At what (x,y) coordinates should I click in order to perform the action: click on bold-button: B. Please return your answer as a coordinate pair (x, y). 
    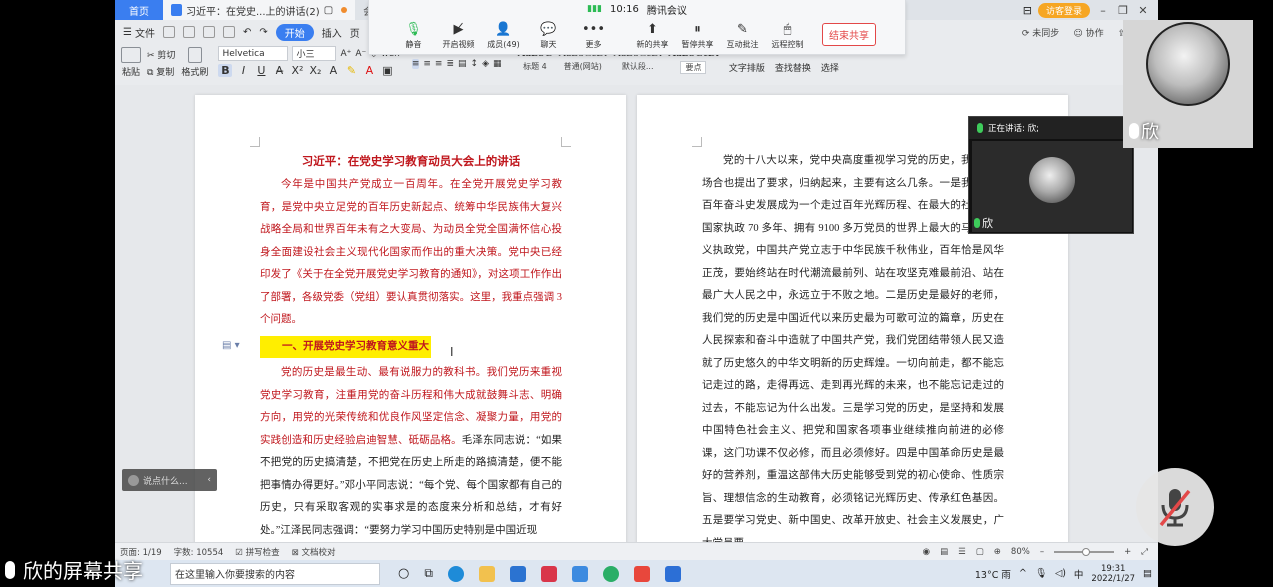
    Looking at the image, I should click on (225, 70).